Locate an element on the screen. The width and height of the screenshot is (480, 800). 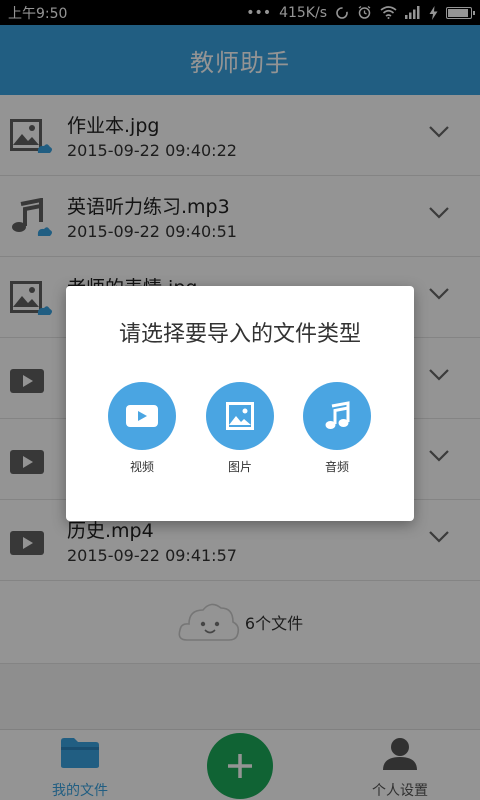
video-icon is located at coordinates (142, 416).